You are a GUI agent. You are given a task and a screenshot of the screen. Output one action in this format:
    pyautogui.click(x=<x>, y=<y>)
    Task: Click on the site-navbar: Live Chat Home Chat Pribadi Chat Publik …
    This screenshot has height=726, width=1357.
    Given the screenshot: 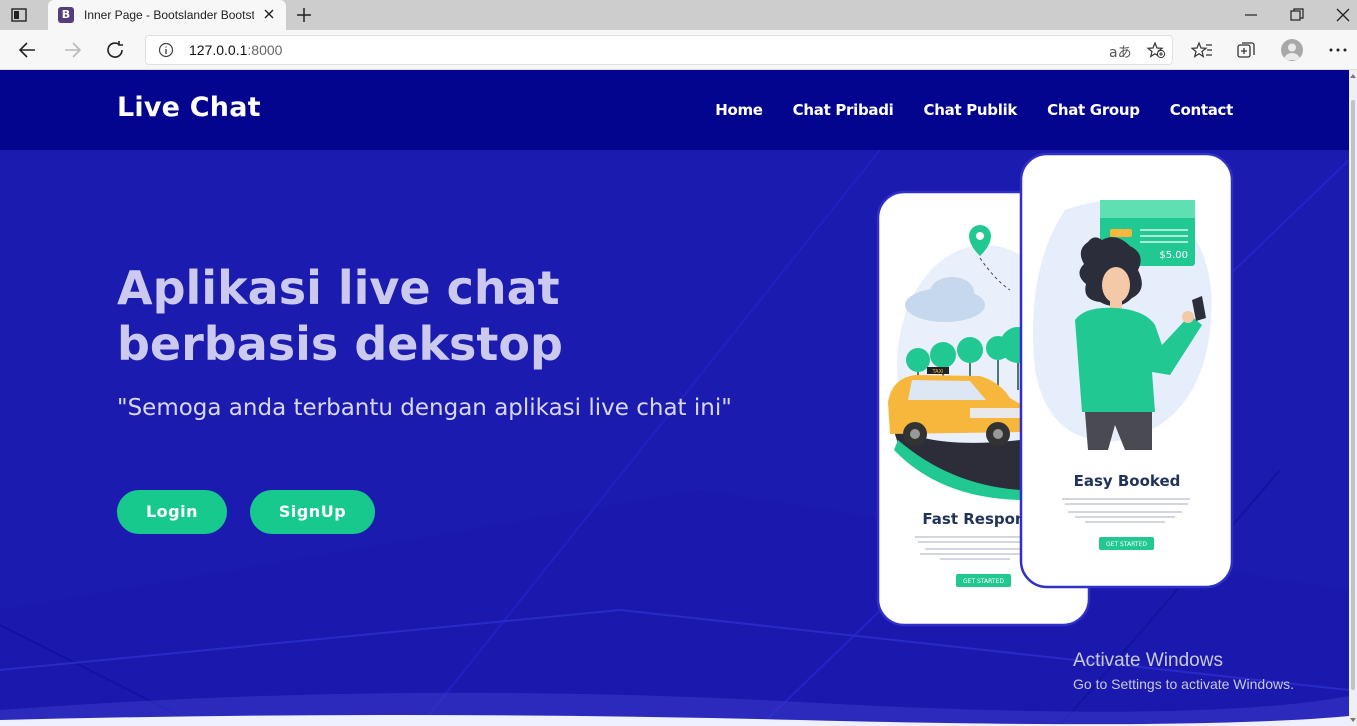 What is the action you would take?
    pyautogui.click(x=674, y=110)
    